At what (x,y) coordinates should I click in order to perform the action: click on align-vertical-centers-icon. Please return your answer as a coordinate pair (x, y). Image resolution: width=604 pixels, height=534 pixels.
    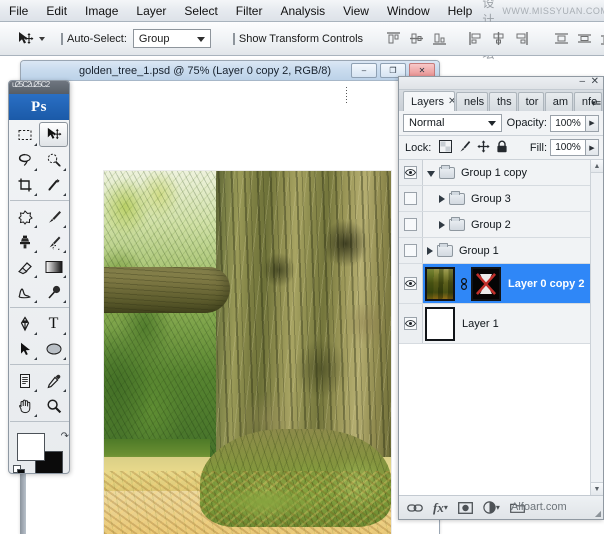
    Looking at the image, I should click on (416, 39).